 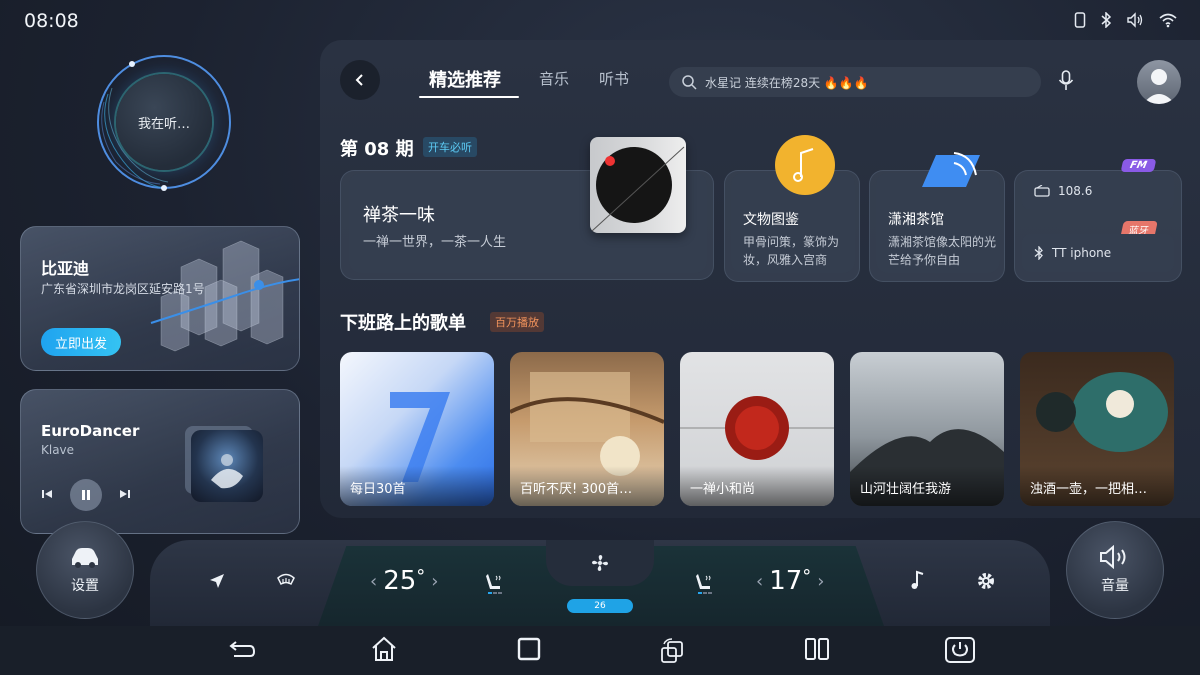 What do you see at coordinates (242, 649) in the screenshot?
I see `back-arrow-icon` at bounding box center [242, 649].